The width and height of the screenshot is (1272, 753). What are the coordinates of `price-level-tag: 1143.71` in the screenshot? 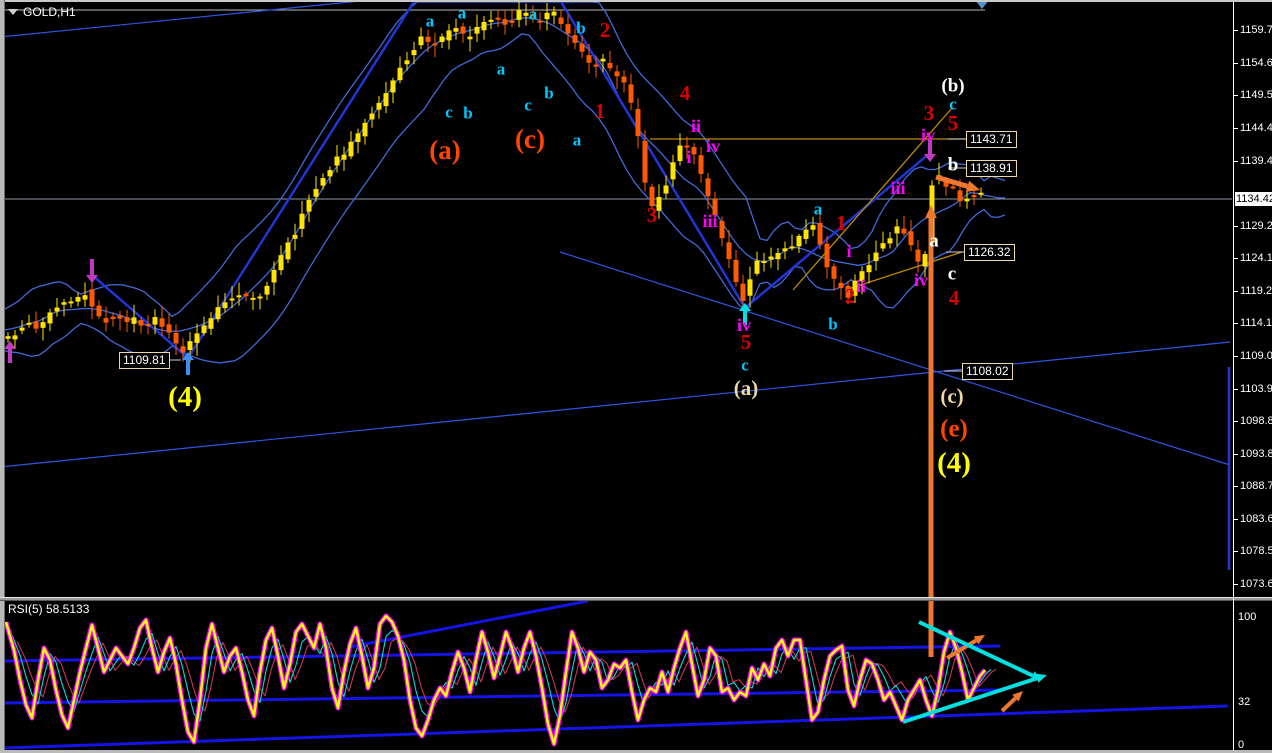 It's located at (991, 139).